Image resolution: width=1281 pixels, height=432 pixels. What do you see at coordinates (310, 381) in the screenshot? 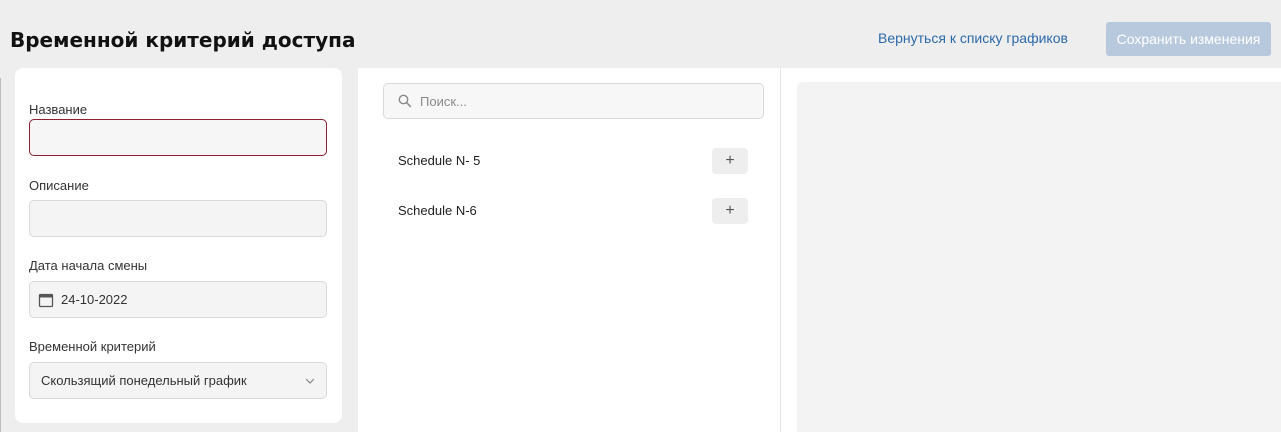
I see `chevron-down-icon` at bounding box center [310, 381].